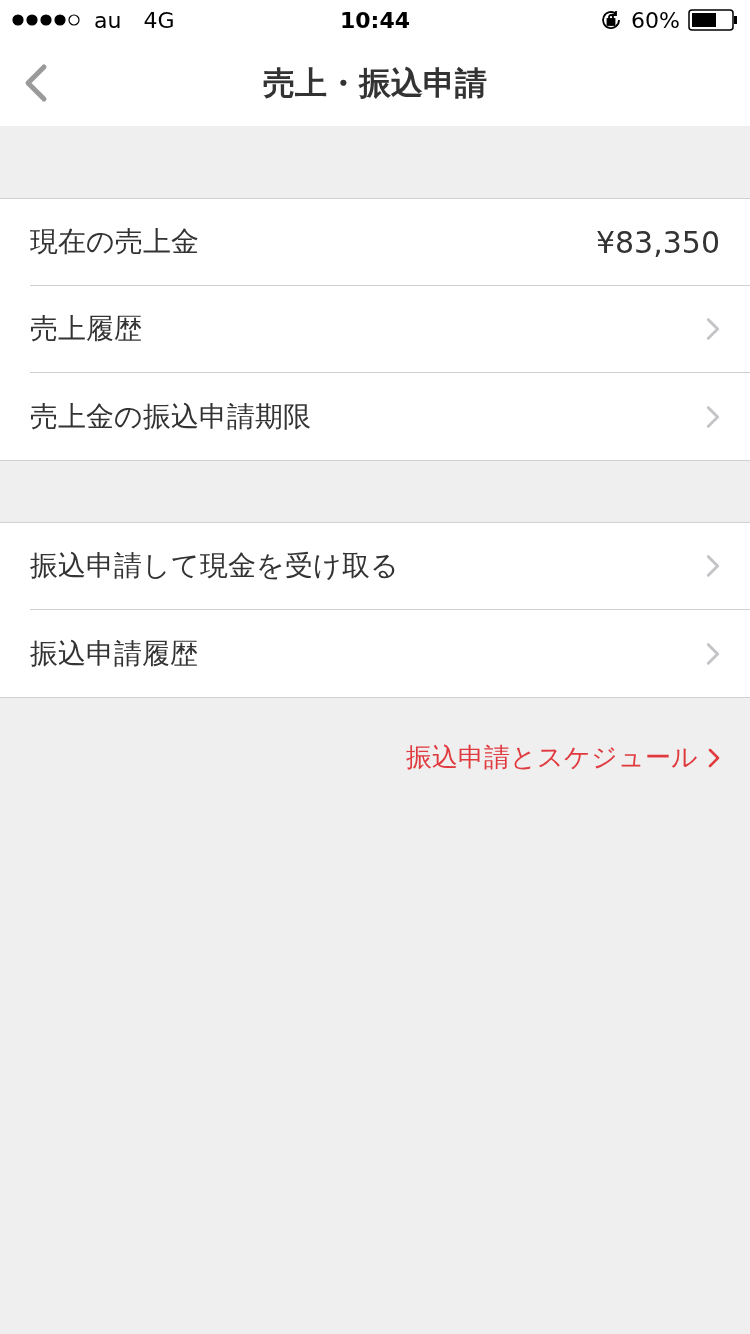  I want to click on back-icon, so click(36, 83).